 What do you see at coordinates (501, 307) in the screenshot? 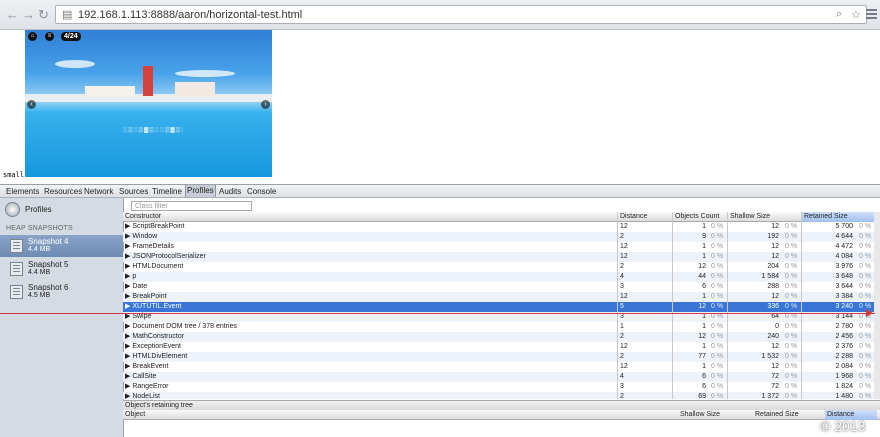
I see `table-row: ▶ XUTUTIL.Event 5 12 0 % 336 0 % 3 240 0 %` at bounding box center [501, 307].